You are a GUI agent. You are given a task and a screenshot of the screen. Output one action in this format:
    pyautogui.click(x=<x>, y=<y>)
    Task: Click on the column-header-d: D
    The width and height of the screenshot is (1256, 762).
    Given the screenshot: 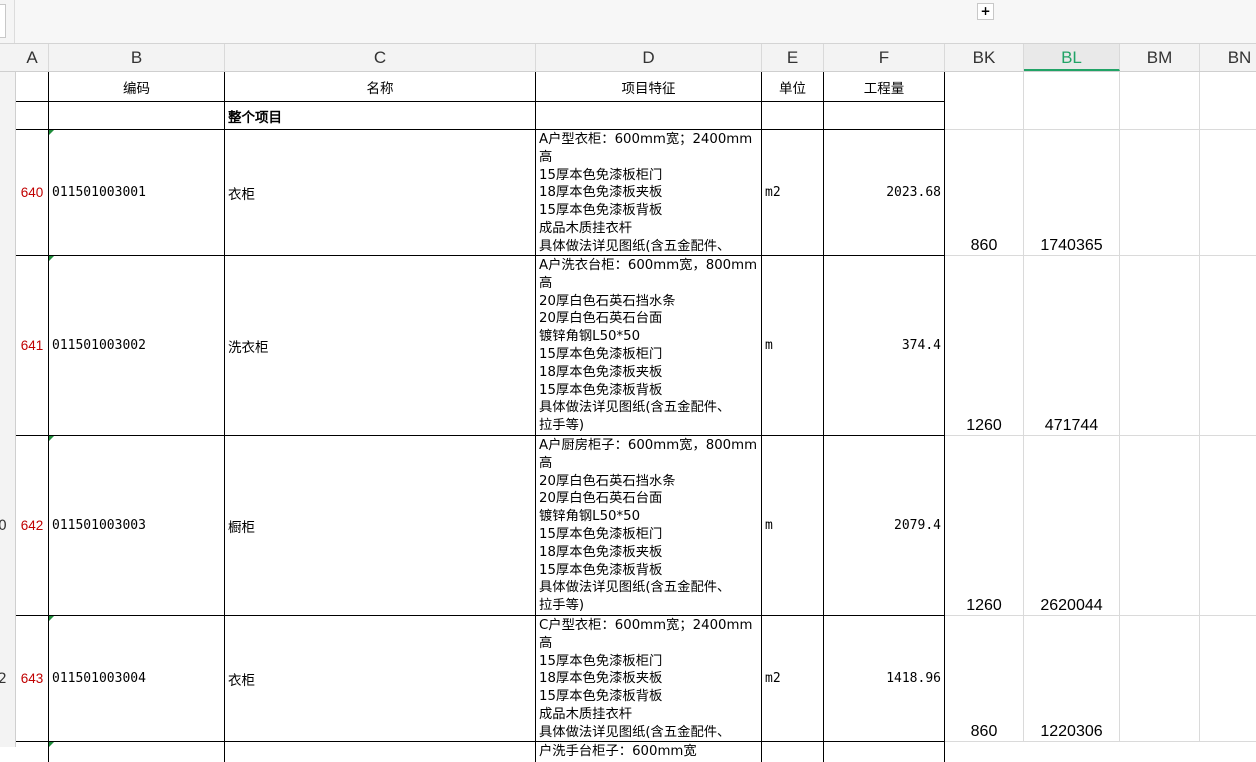 What is the action you would take?
    pyautogui.click(x=649, y=57)
    